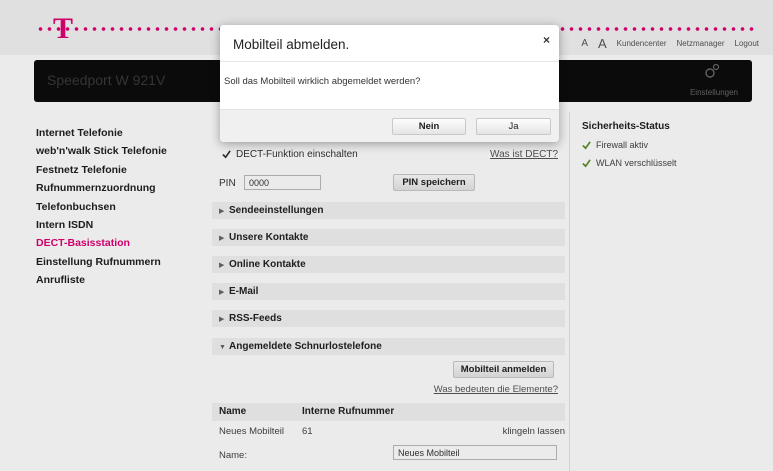 The height and width of the screenshot is (471, 773). Describe the element at coordinates (546, 40) in the screenshot. I see `close-icon: ×` at that location.